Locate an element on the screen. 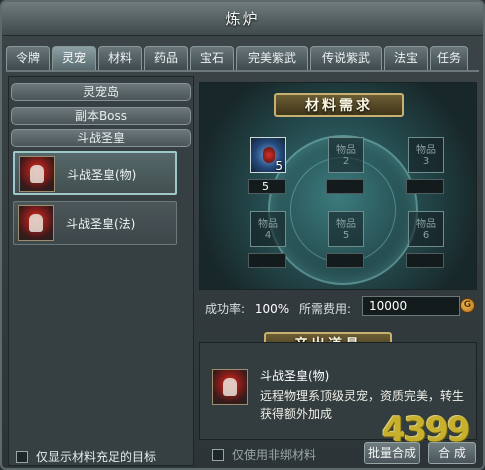  success-fee-row: 成功率: 100% 所需费用: is located at coordinates (278, 308).